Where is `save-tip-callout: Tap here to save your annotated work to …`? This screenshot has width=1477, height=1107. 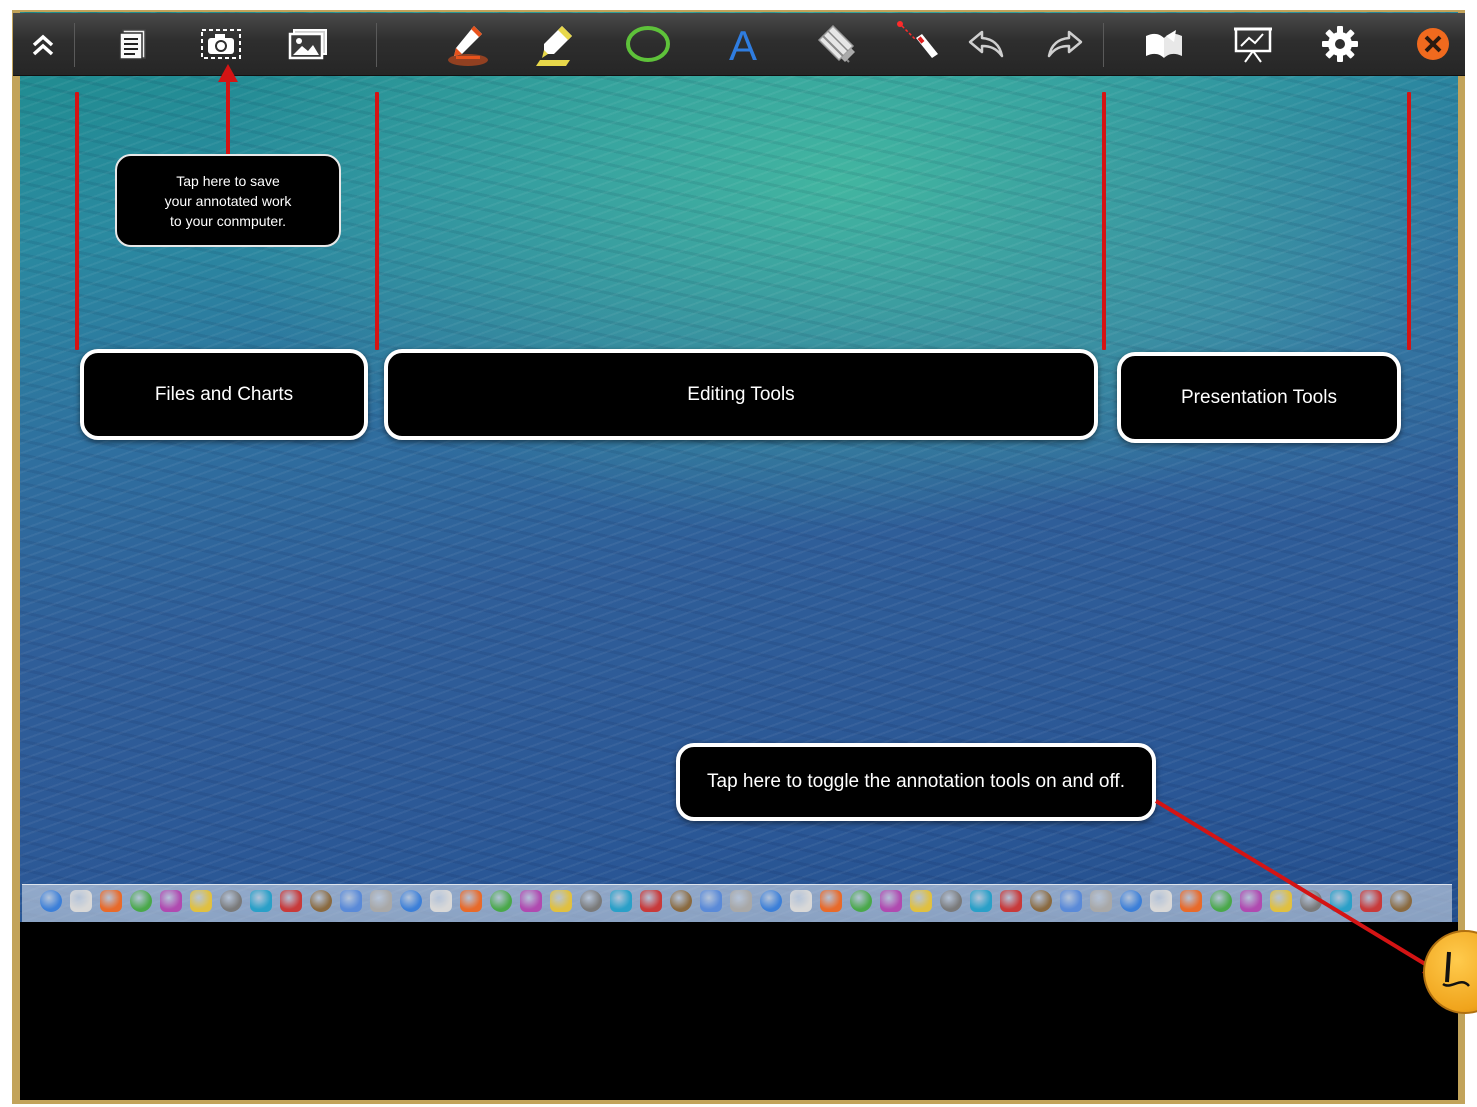 save-tip-callout: Tap here to save your annotated work to … is located at coordinates (228, 200).